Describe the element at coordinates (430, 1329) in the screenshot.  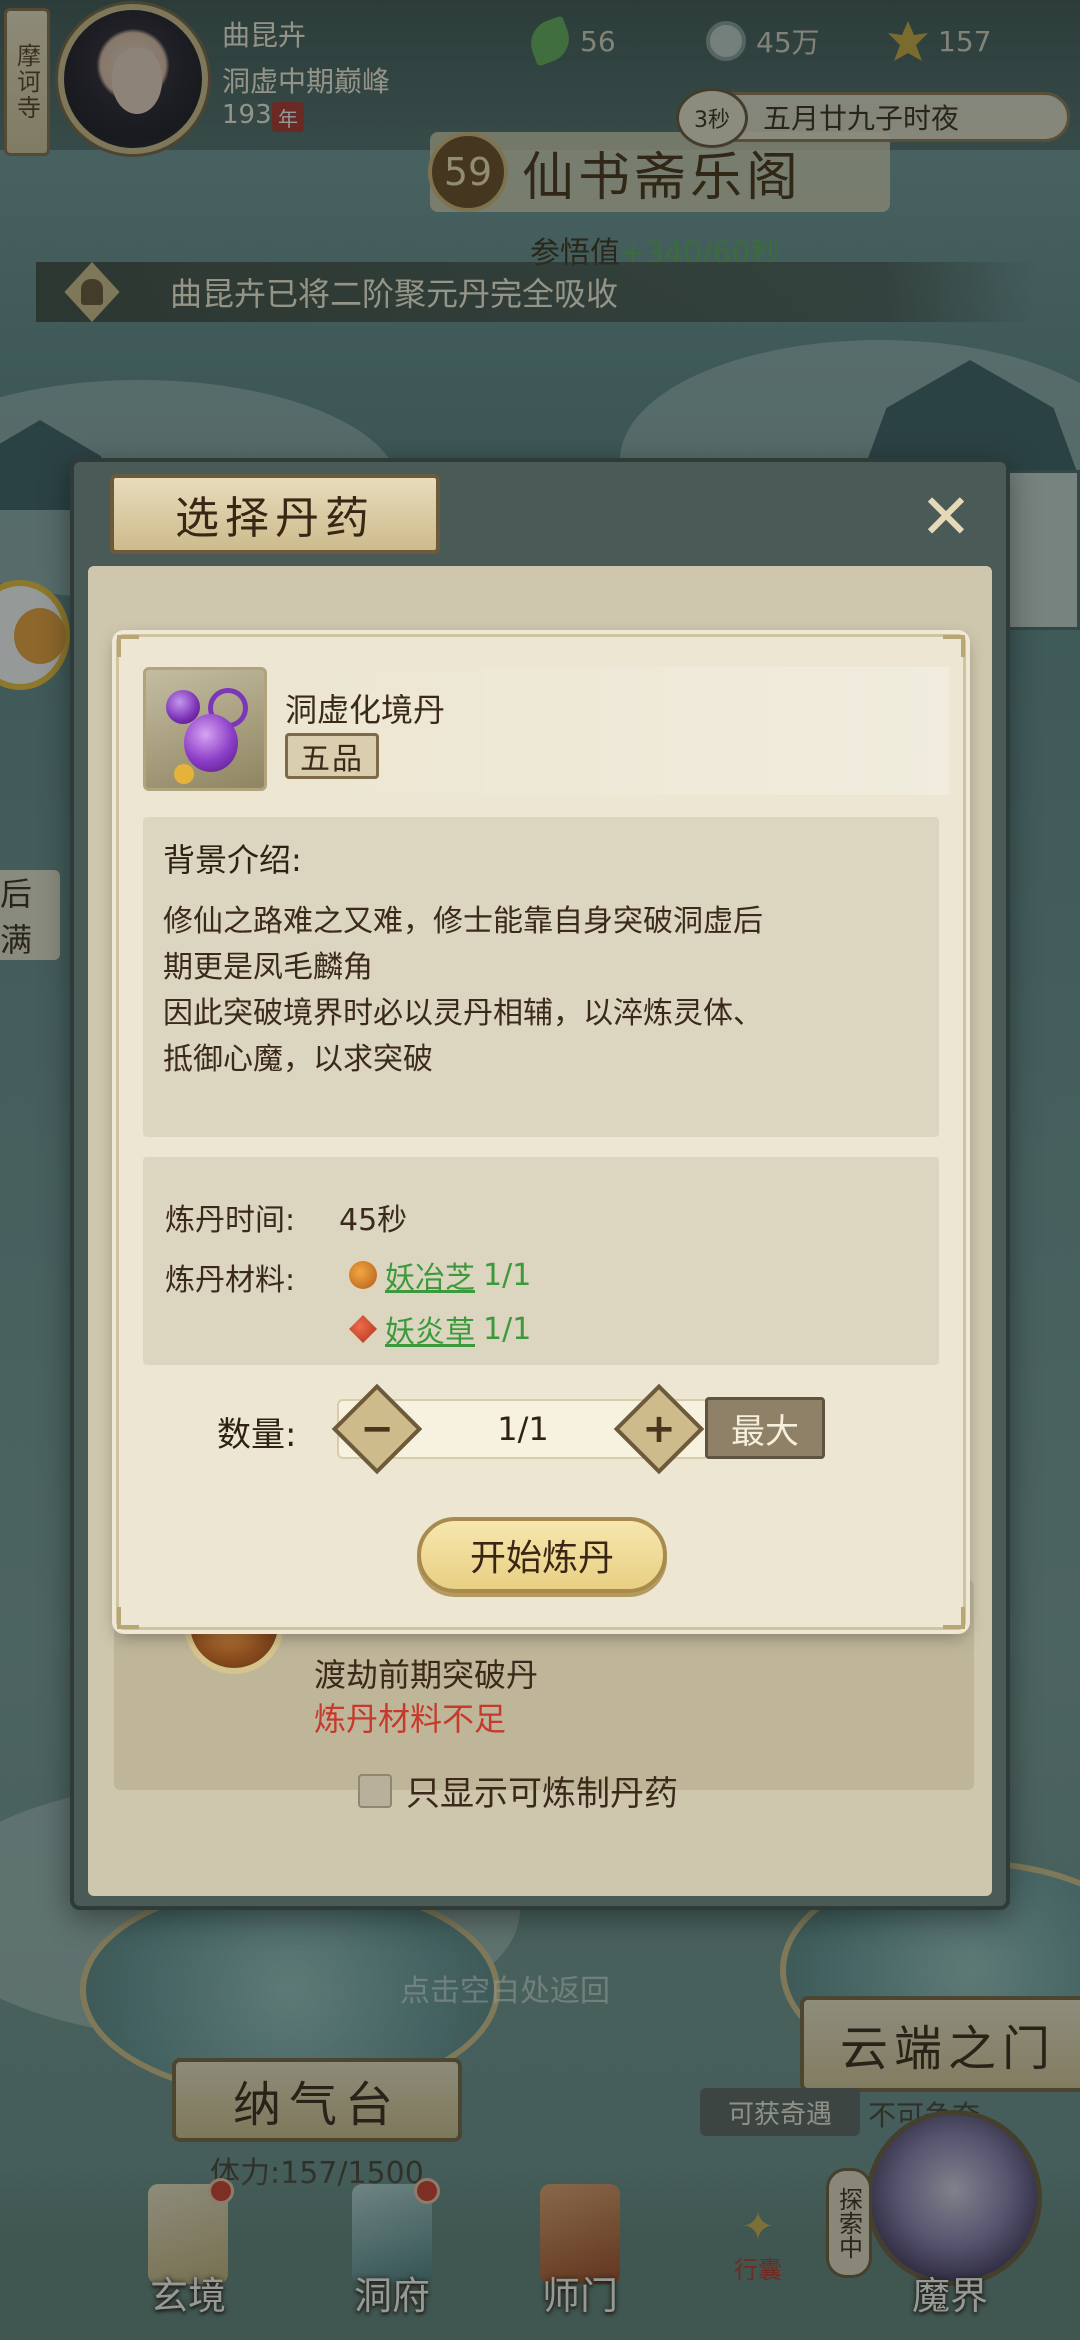
I see `material-link: 妖炎草` at that location.